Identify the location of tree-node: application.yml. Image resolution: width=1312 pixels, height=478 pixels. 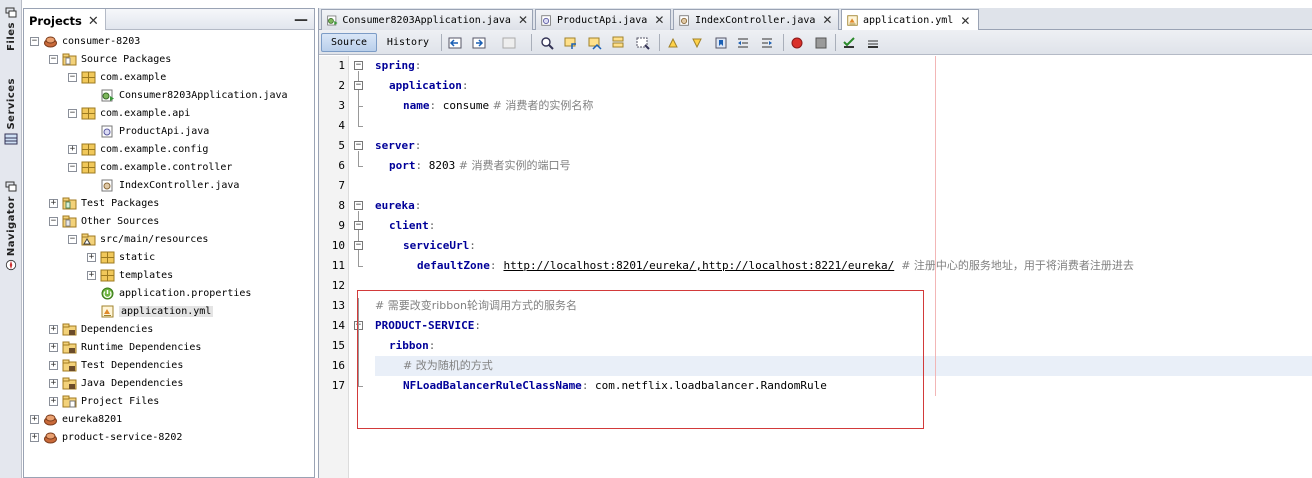
(150, 311).